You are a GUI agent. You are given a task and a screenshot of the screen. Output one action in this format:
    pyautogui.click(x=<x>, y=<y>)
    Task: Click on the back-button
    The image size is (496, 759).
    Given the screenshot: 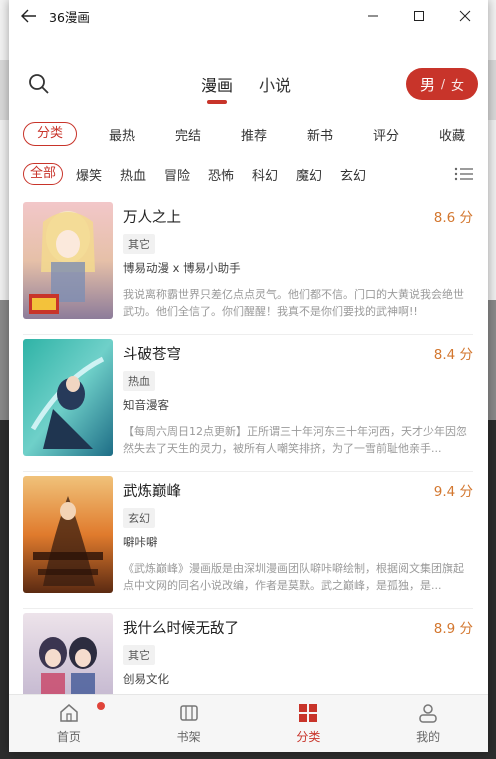 What is the action you would take?
    pyautogui.click(x=29, y=16)
    